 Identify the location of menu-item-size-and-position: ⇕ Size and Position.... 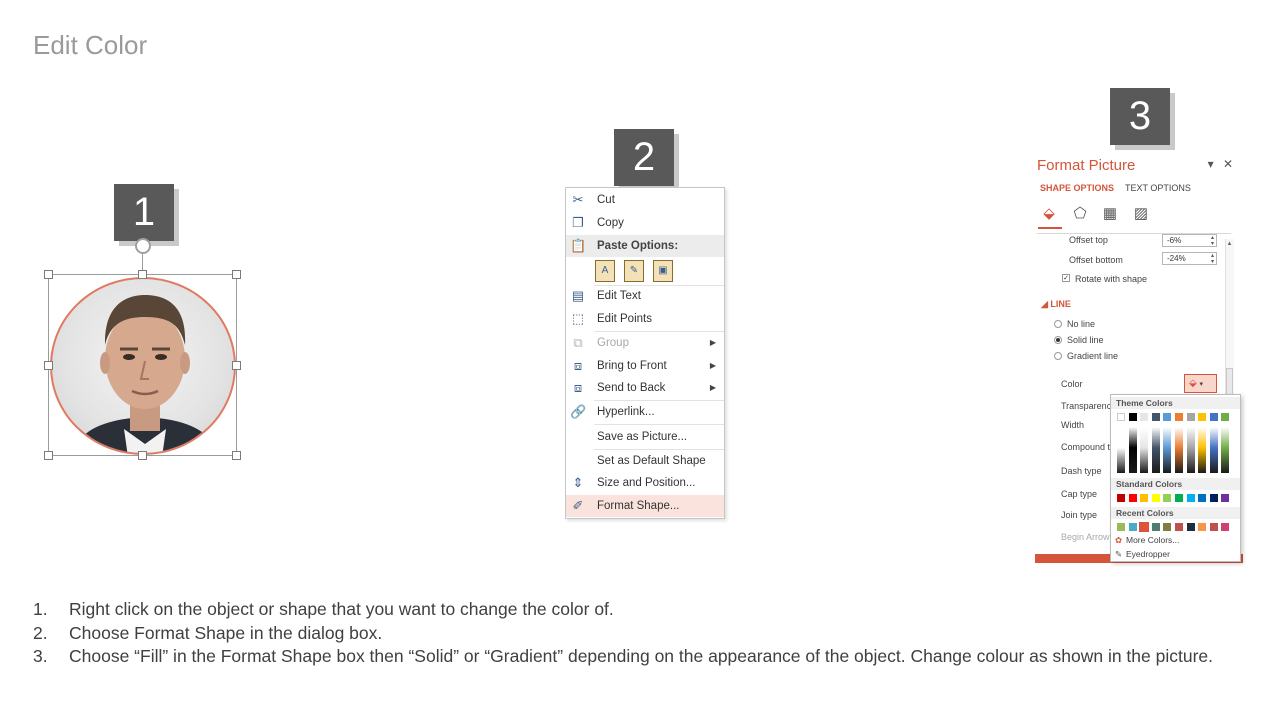
(645, 483).